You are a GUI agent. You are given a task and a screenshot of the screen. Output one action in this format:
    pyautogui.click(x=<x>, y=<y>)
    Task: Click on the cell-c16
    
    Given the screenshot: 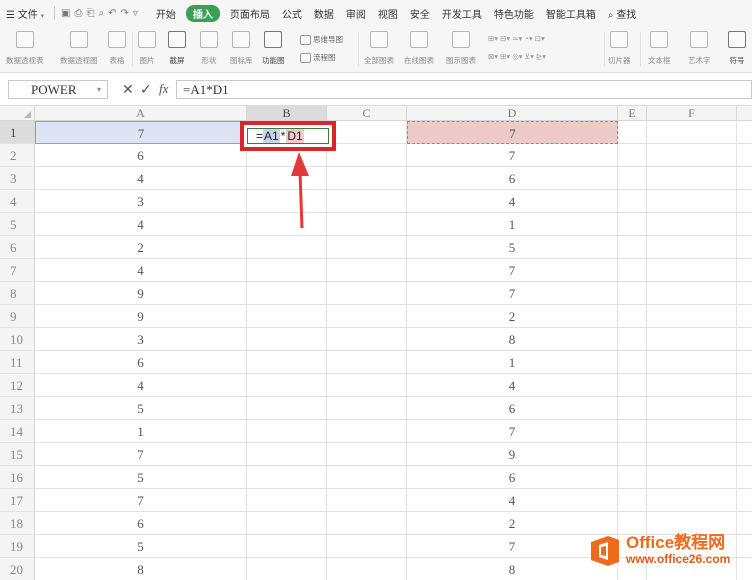 What is the action you would take?
    pyautogui.click(x=367, y=477)
    